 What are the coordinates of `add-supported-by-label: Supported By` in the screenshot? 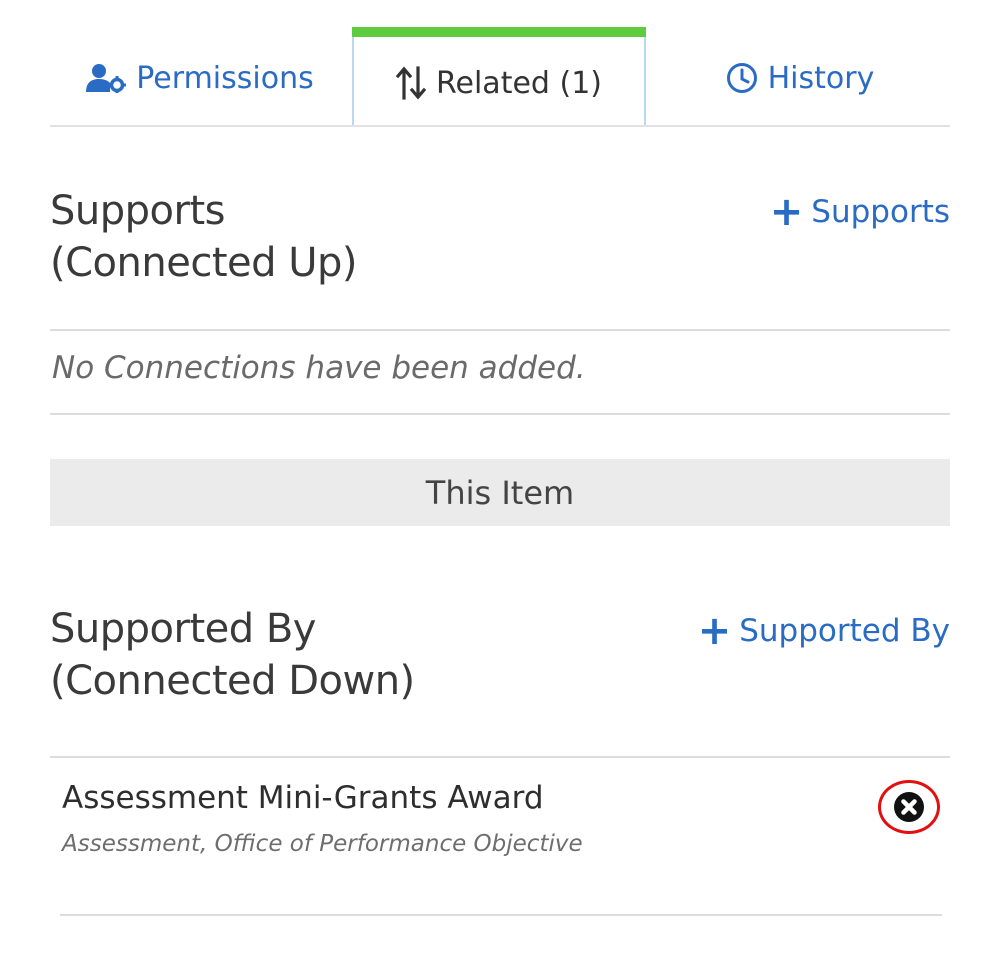 It's located at (844, 631).